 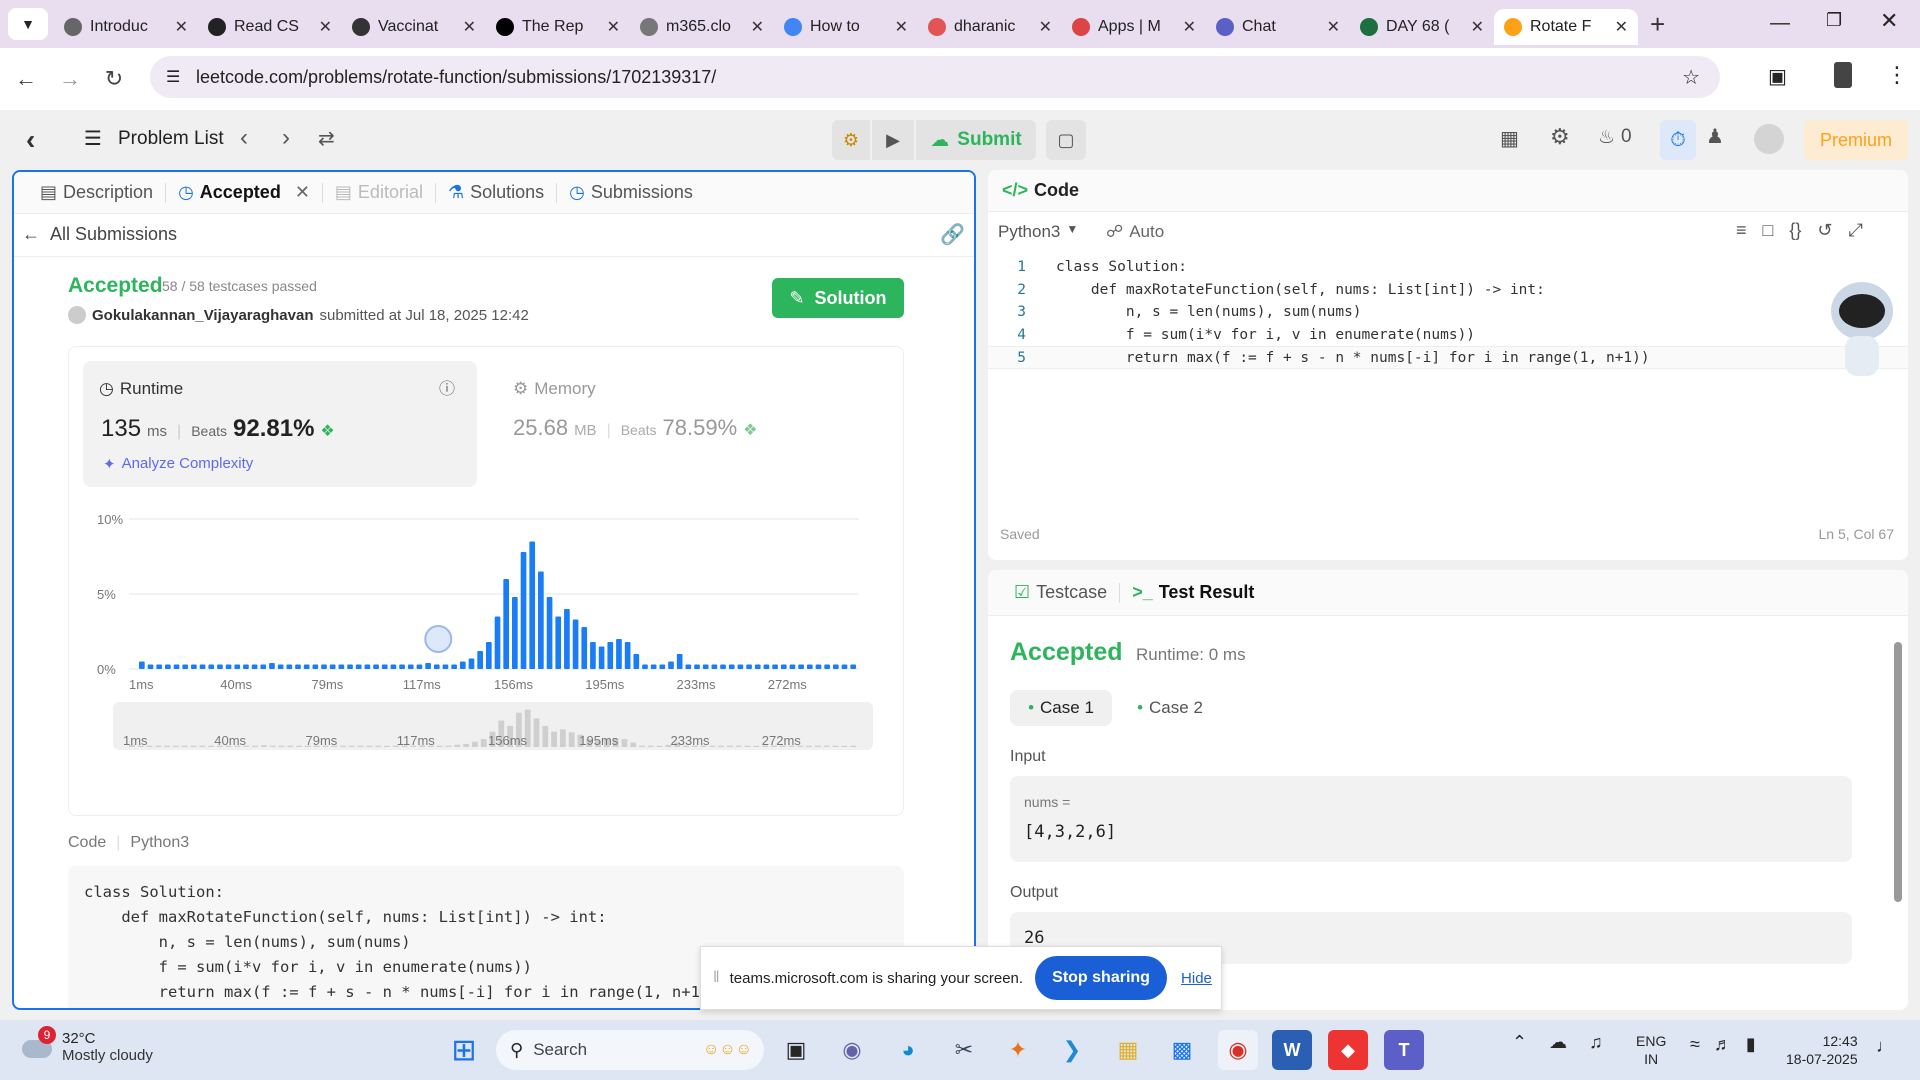 What do you see at coordinates (1691, 77) in the screenshot?
I see `bookmark-star-icon: ☆` at bounding box center [1691, 77].